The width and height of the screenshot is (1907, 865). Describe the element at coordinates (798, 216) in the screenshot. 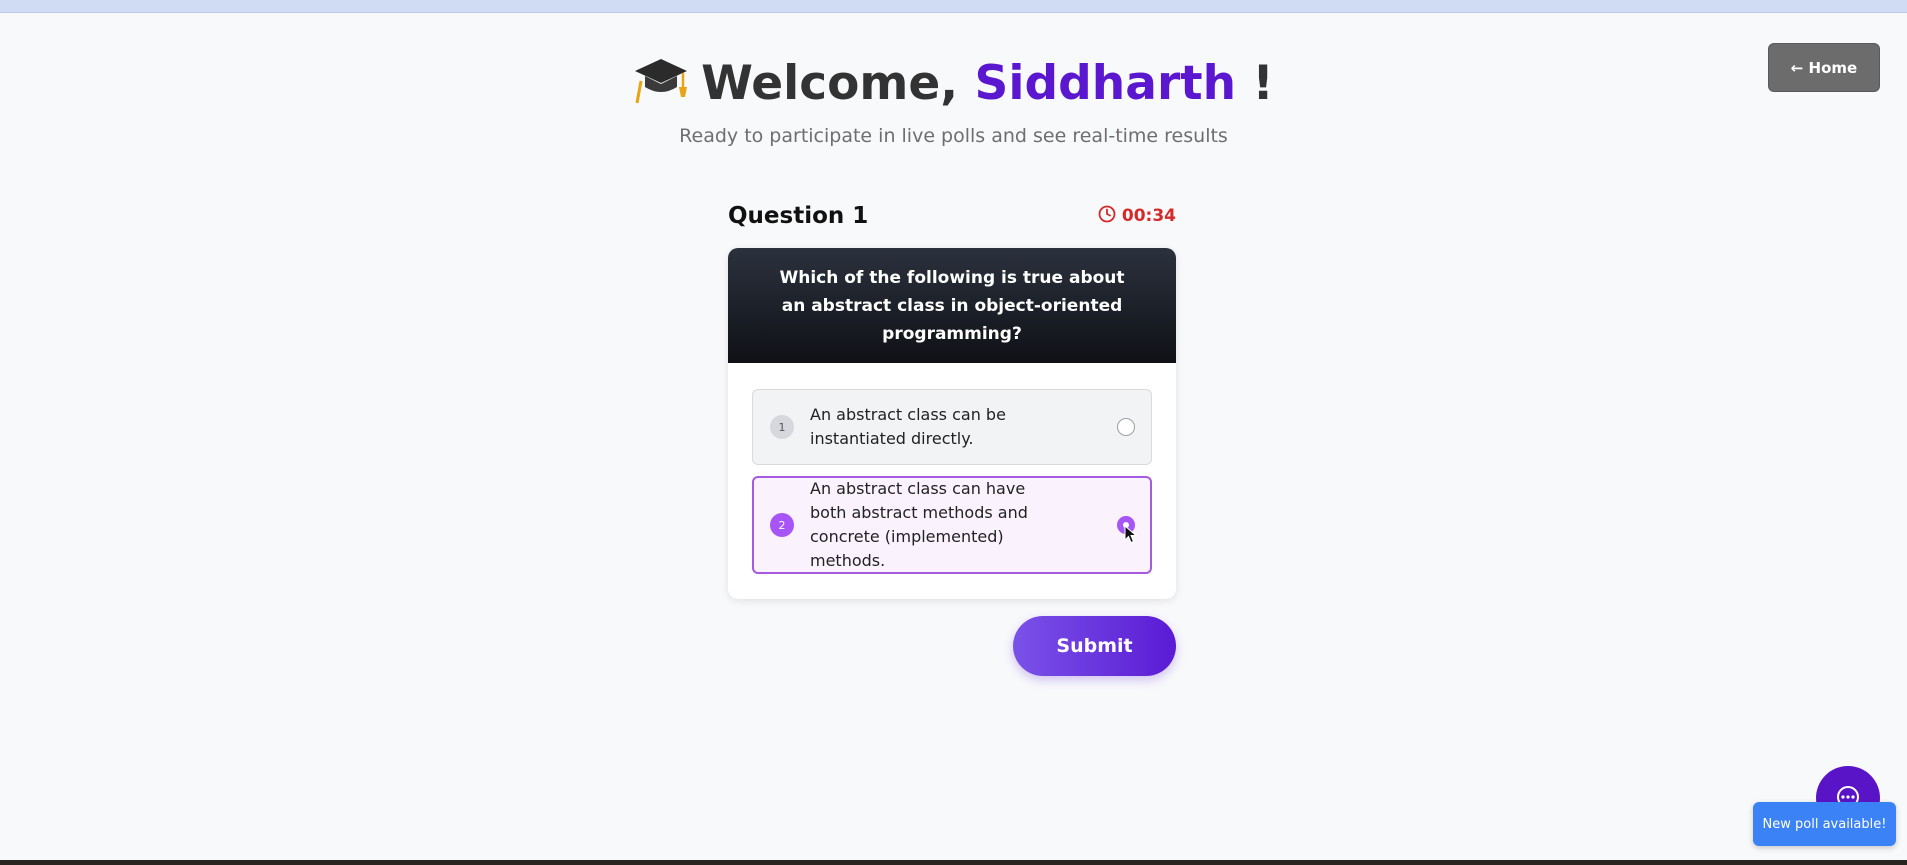

I see `question-label: Question 1` at that location.